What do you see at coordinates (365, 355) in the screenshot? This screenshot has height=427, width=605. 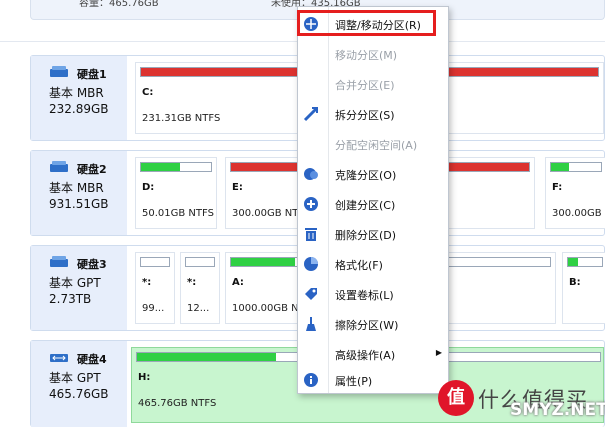 I see `menu-item-label: 高级操作(A)` at bounding box center [365, 355].